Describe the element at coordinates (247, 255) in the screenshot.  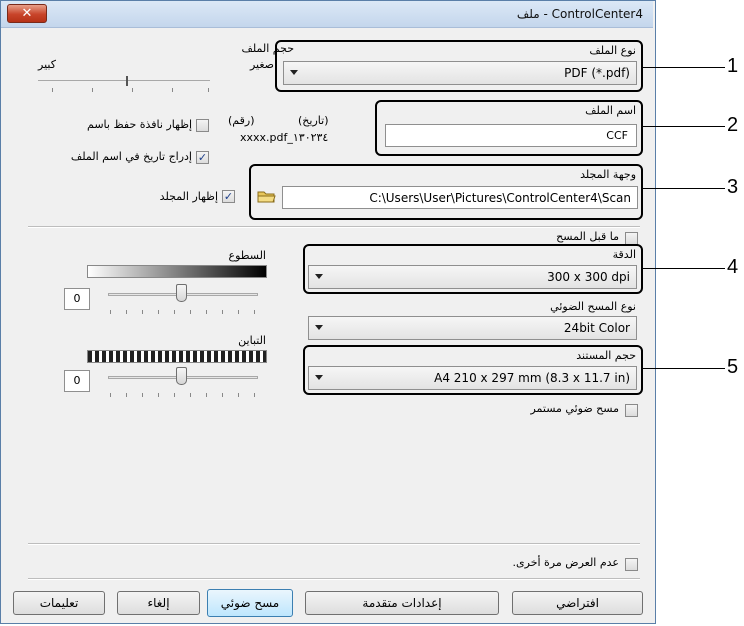
I see `brightness-label: السطوع` at that location.